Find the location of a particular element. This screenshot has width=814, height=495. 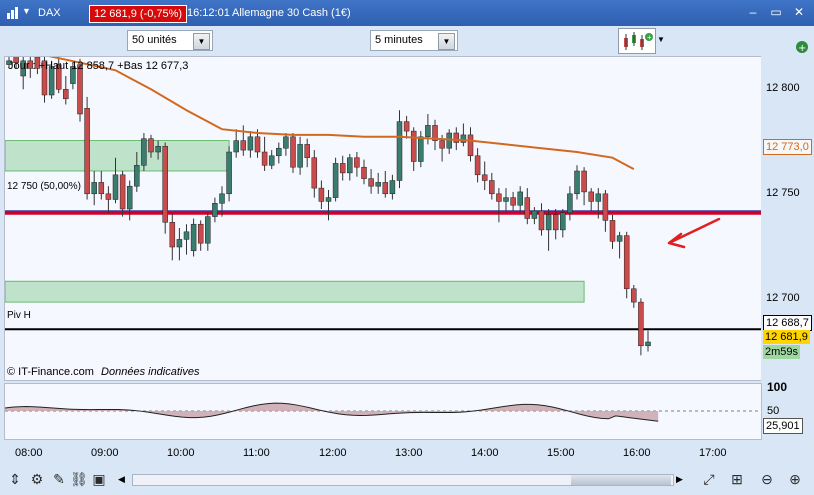

print-icon: ⊞ is located at coordinates (737, 479).